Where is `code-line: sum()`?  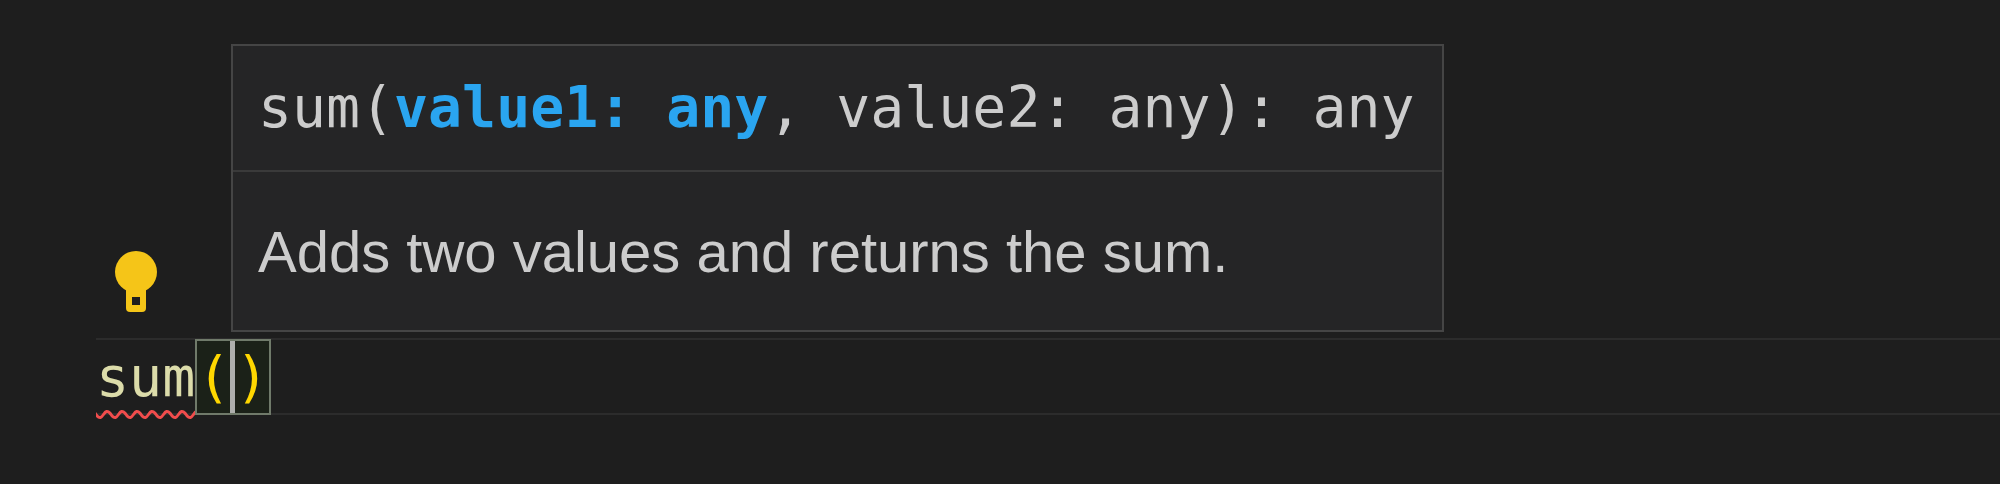
code-line: sum() is located at coordinates (183, 376).